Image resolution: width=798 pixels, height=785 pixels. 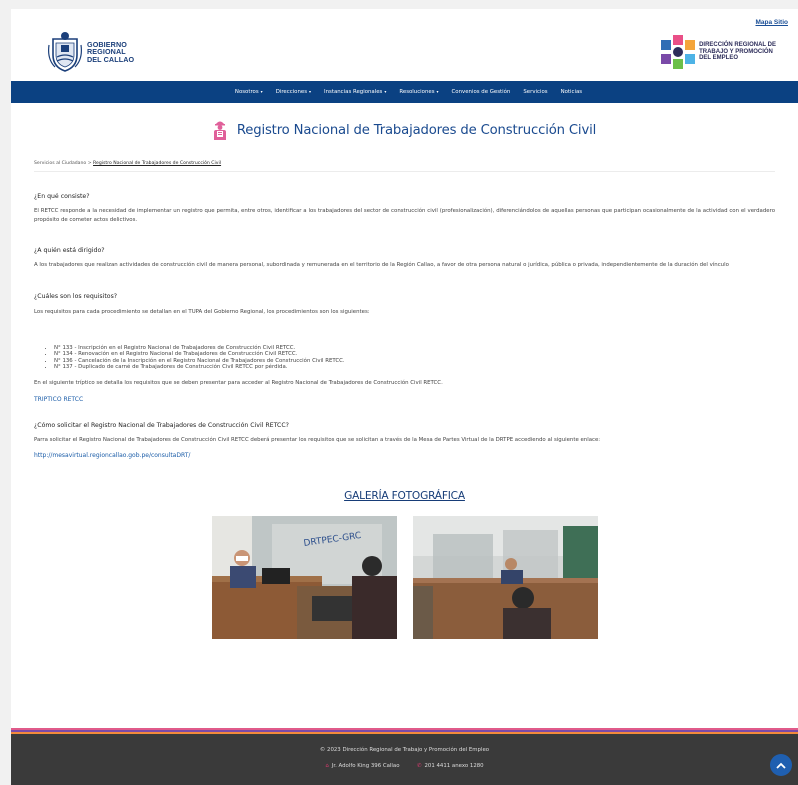 I want to click on gobierno-regional-text: GOBIERNO REGIONAL DEL CALLAO, so click(x=110, y=52).